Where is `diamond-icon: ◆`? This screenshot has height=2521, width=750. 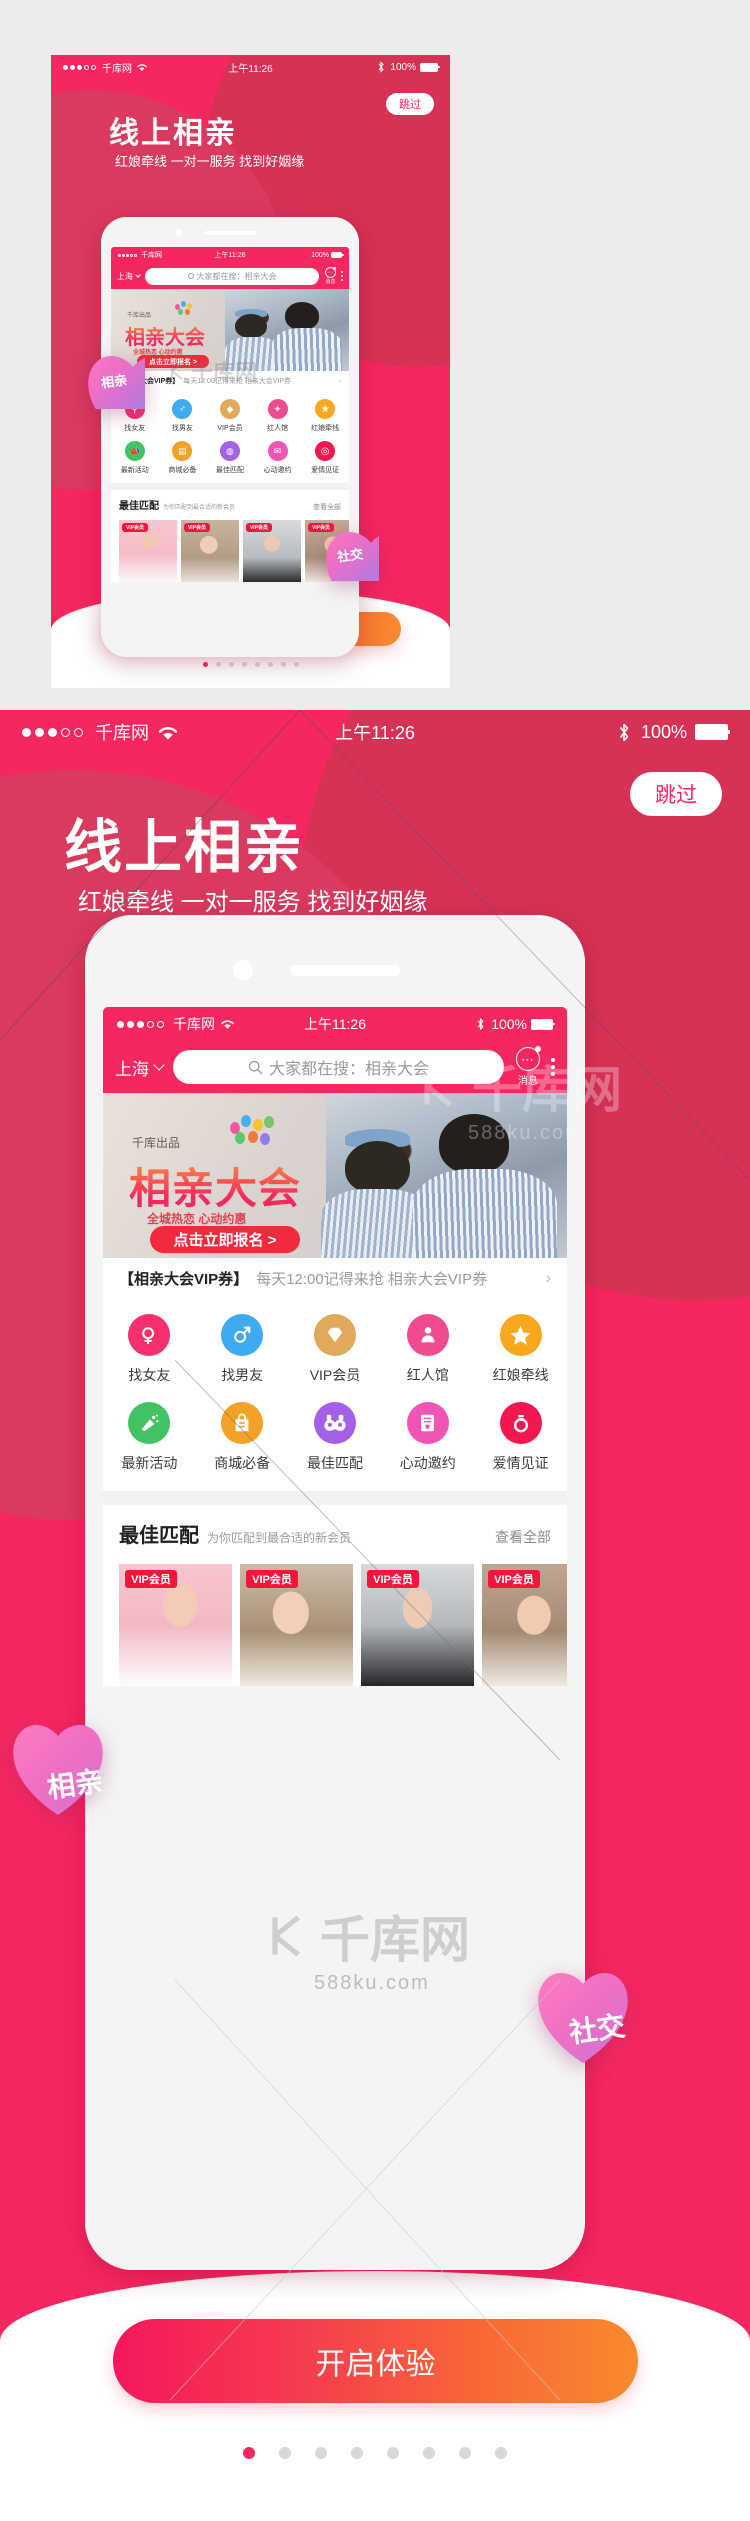 diamond-icon: ◆ is located at coordinates (229, 409).